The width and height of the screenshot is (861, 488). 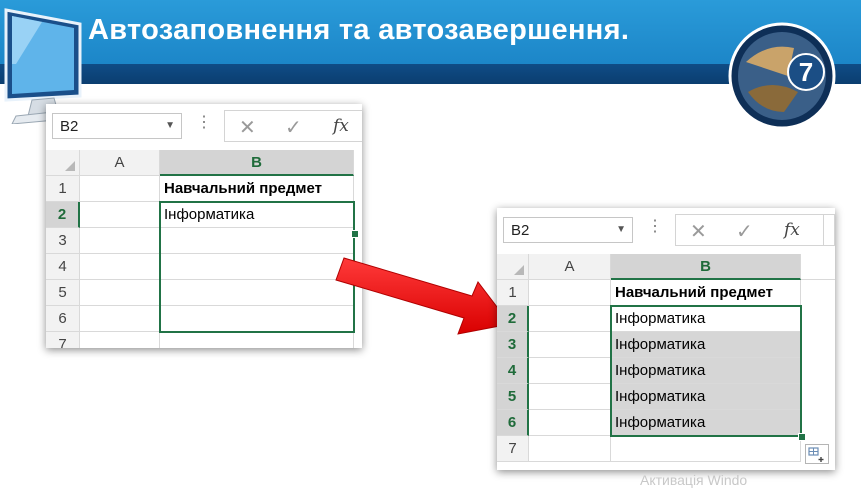 I want to click on autofill-options-icon, so click(x=817, y=454).